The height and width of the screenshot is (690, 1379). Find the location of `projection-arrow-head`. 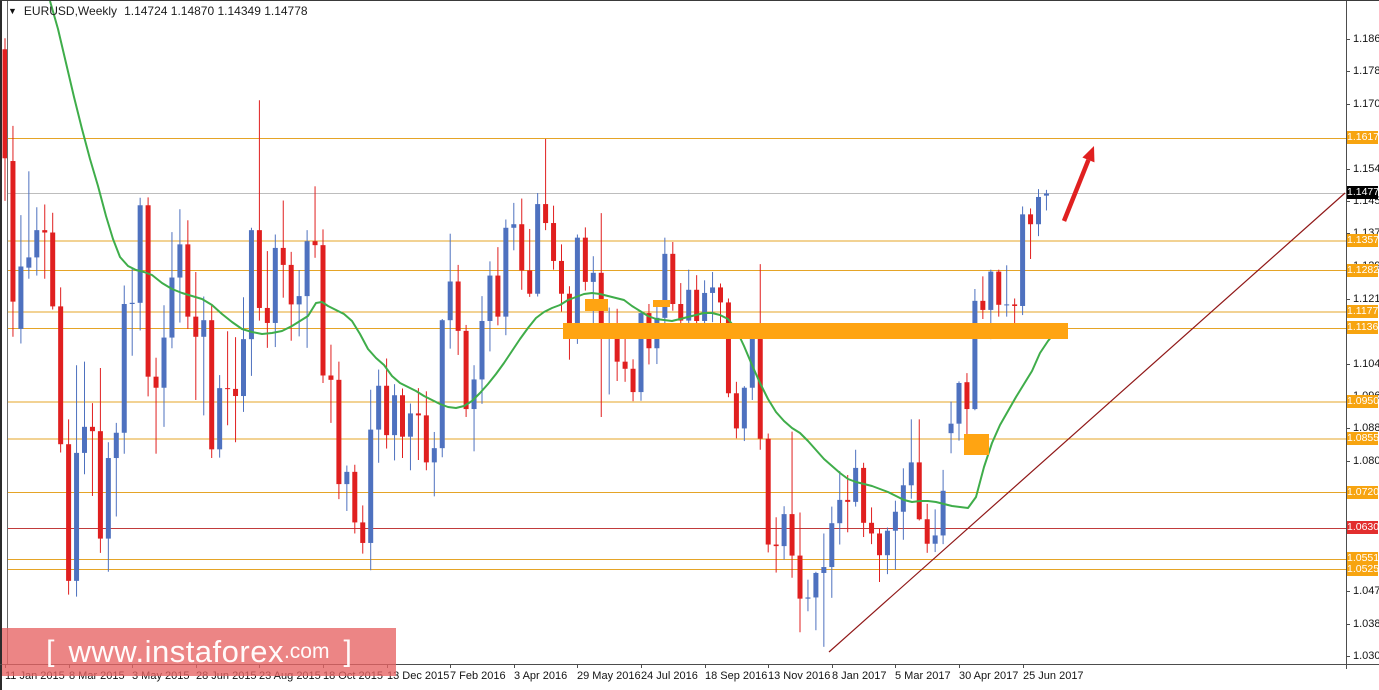

projection-arrow-head is located at coordinates (1088, 154).